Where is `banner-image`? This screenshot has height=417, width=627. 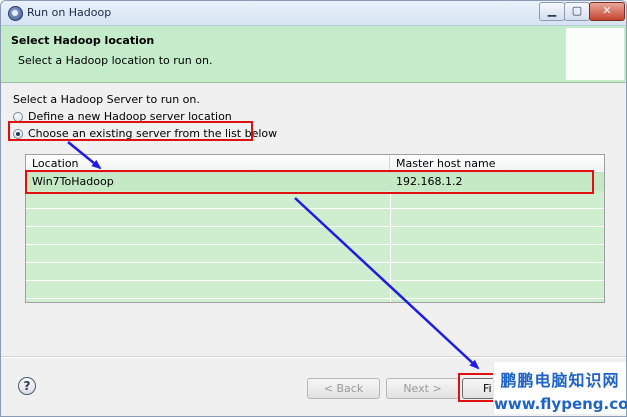
banner-image is located at coordinates (594, 54).